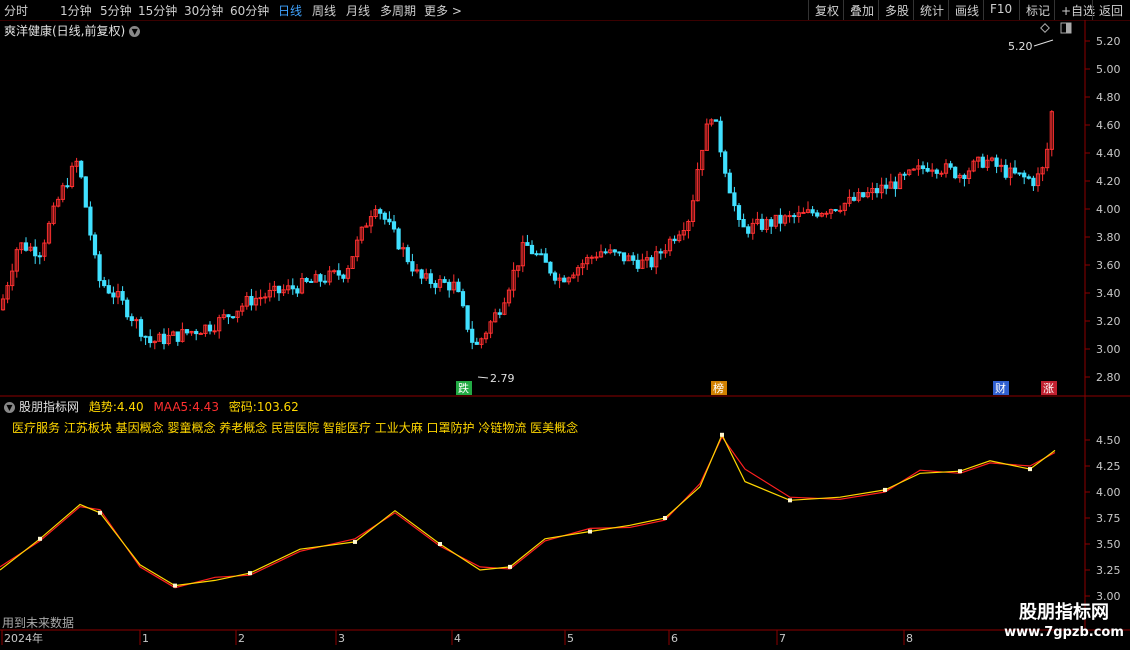  I want to click on f10-button: F10, so click(1000, 10).